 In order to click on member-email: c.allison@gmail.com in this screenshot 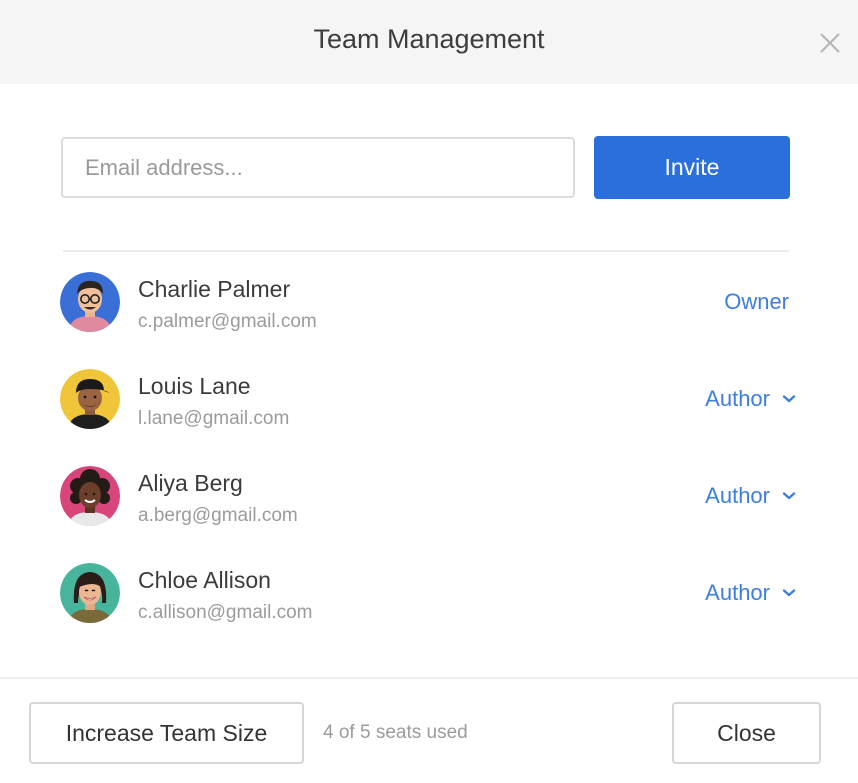, I will do `click(225, 612)`.